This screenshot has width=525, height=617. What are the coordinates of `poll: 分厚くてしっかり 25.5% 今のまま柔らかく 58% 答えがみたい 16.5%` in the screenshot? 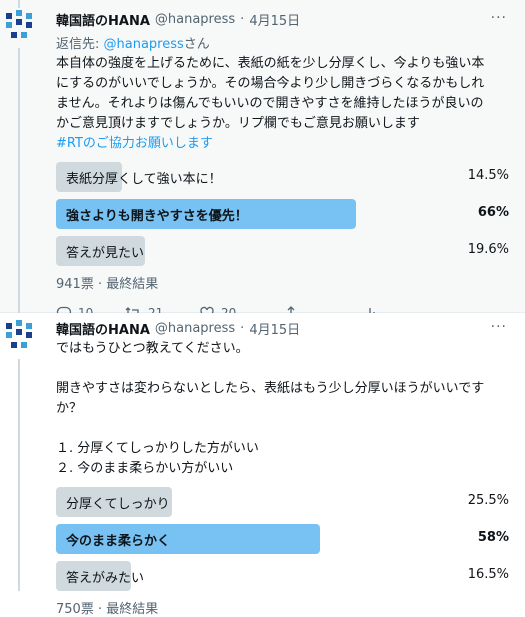 It's located at (283, 539).